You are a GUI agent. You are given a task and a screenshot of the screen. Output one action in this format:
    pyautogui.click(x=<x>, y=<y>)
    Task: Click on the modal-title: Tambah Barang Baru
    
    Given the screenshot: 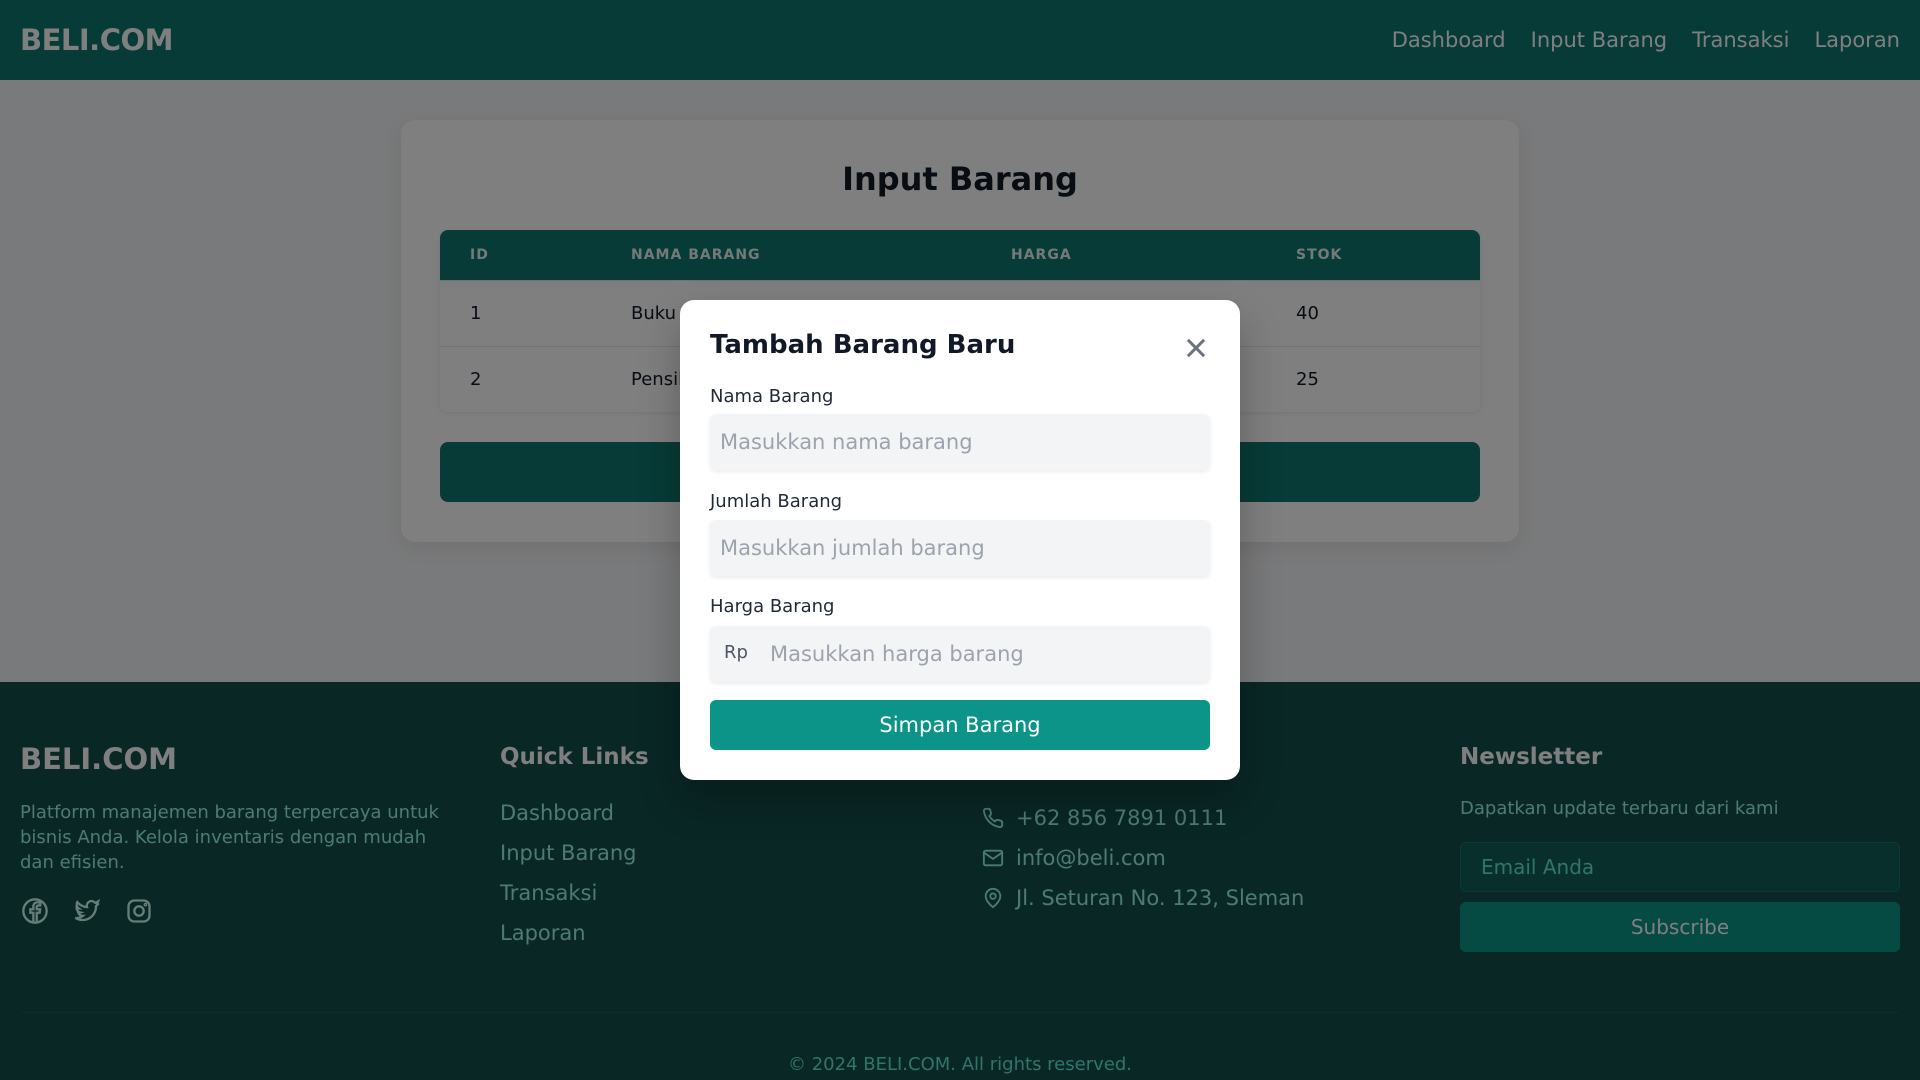 What is the action you would take?
    pyautogui.click(x=863, y=345)
    